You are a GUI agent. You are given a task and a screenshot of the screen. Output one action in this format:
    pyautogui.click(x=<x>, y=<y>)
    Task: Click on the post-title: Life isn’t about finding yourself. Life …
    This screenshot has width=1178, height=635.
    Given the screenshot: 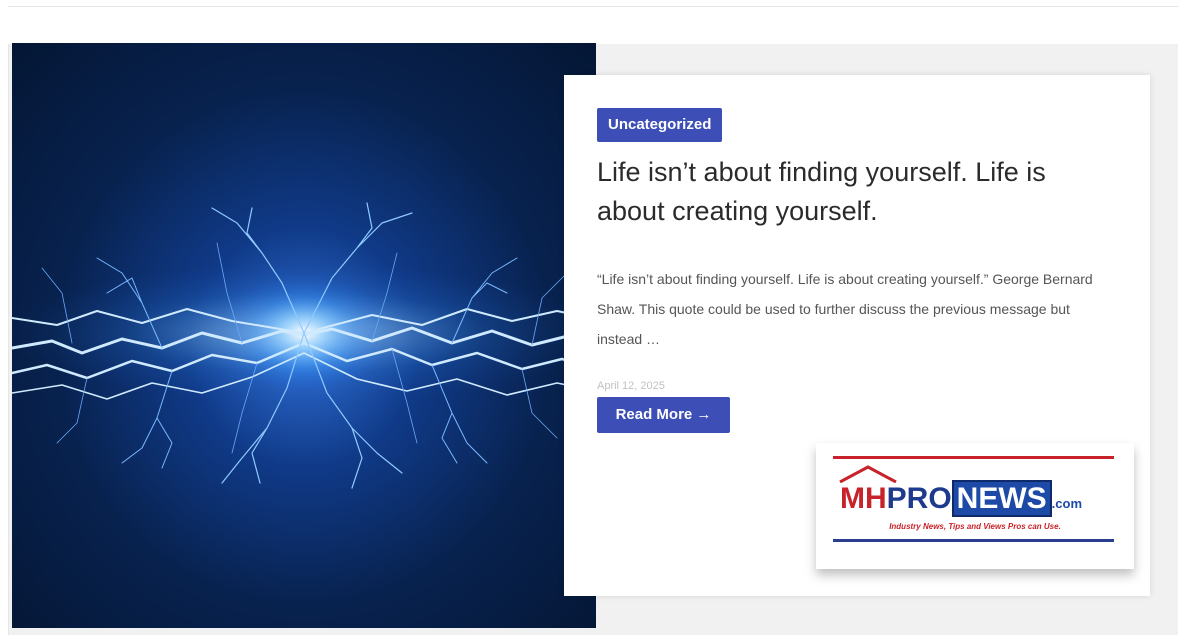 What is the action you would take?
    pyautogui.click(x=857, y=192)
    